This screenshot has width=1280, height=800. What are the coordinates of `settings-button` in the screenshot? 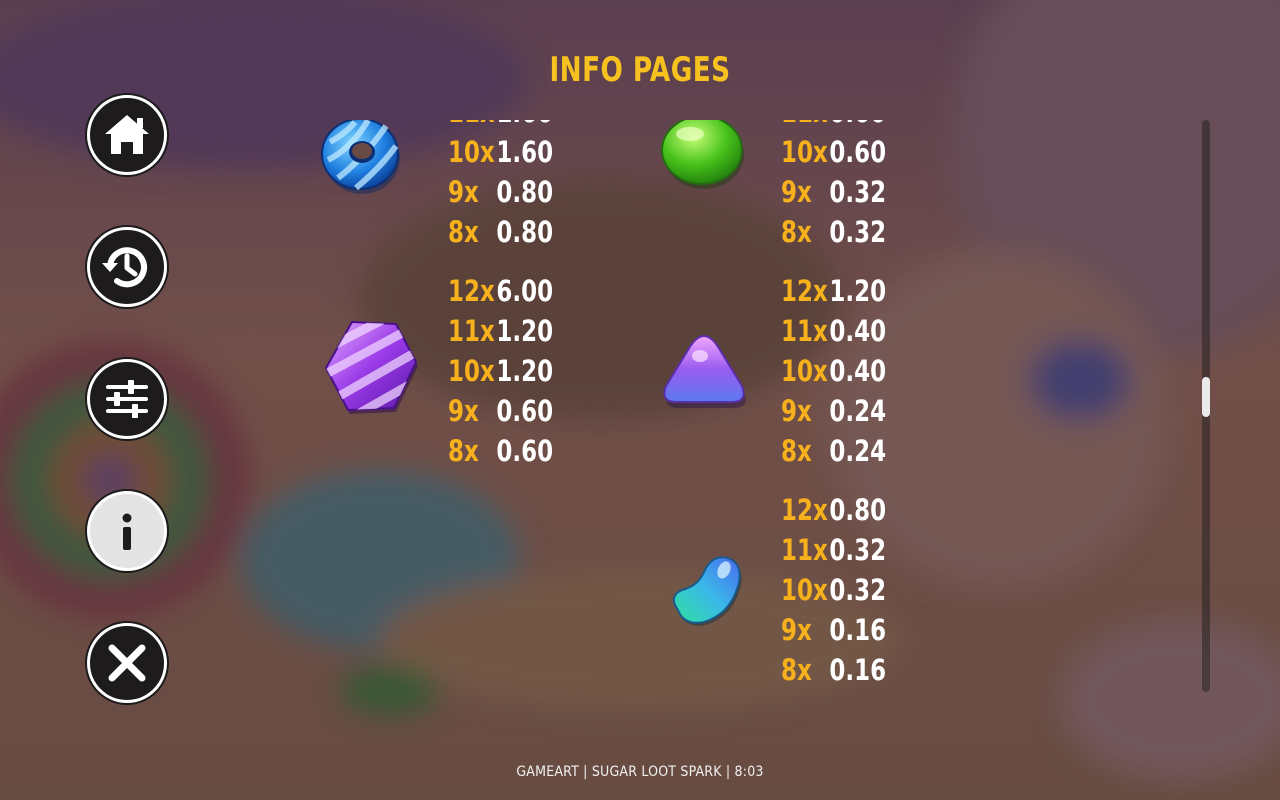 It's located at (127, 399).